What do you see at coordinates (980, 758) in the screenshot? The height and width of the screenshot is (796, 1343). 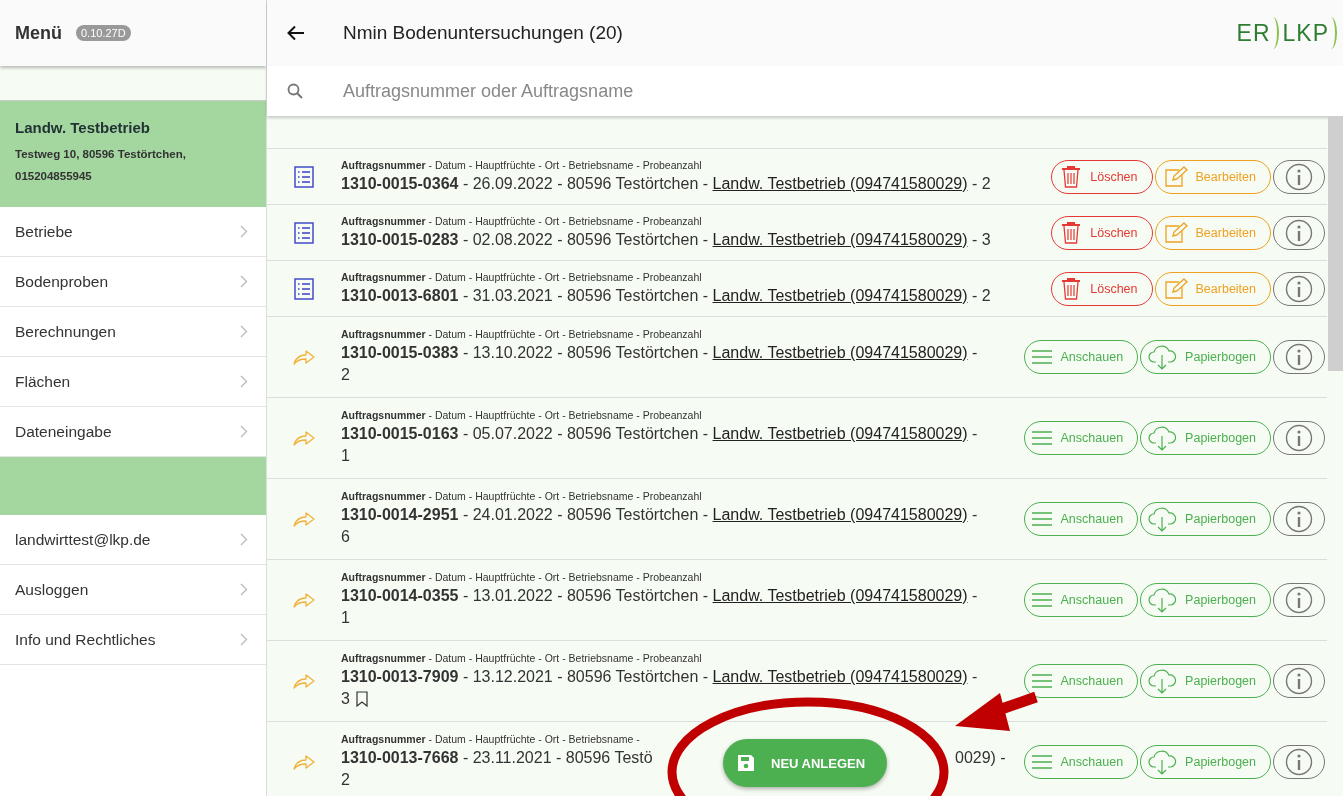 I see `order-summary-fragment: 0029) -` at bounding box center [980, 758].